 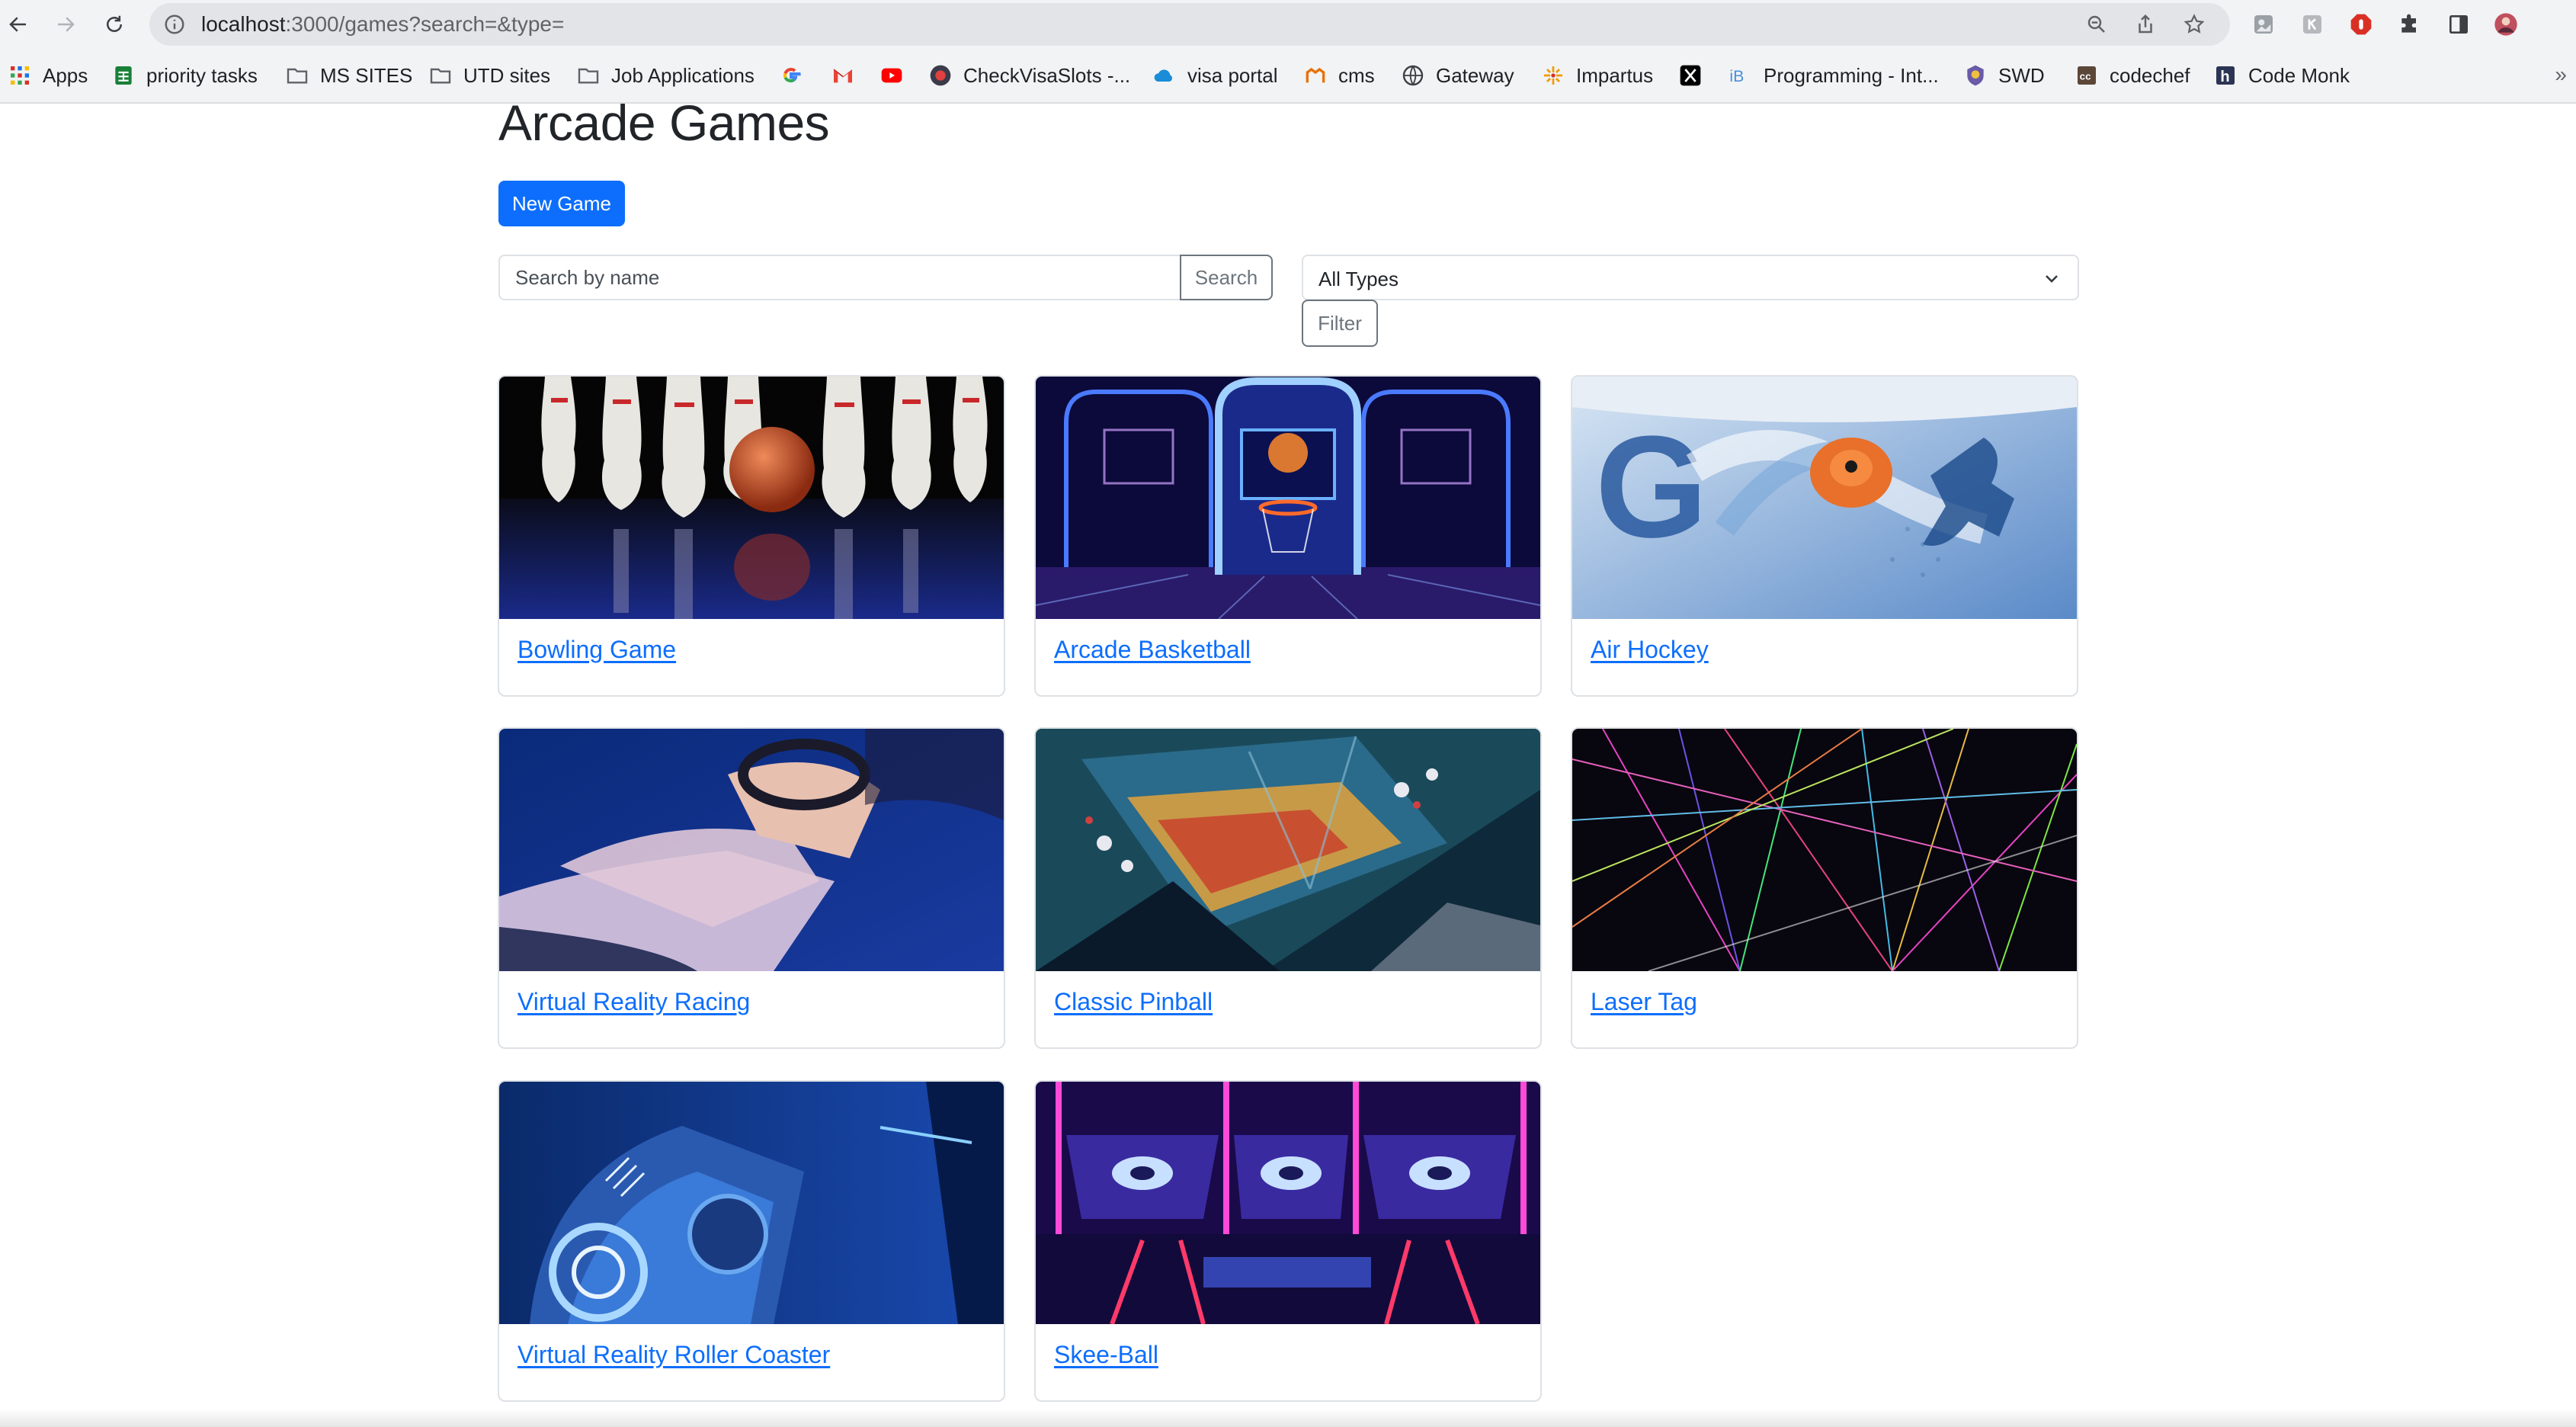 I want to click on bookmark-item: cms, so click(x=1339, y=75).